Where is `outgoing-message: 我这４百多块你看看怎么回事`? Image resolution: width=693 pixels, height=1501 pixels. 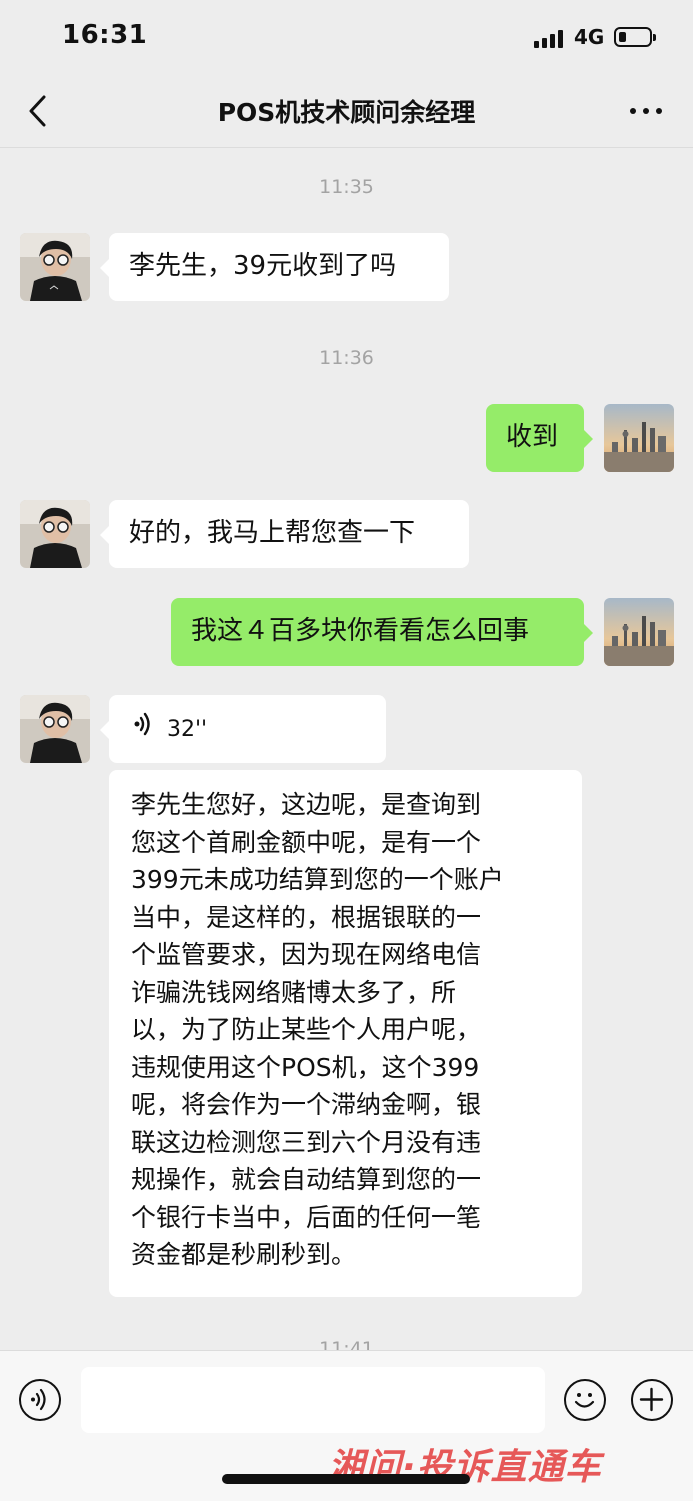
outgoing-message: 我这４百多块你看看怎么回事 is located at coordinates (382, 632).